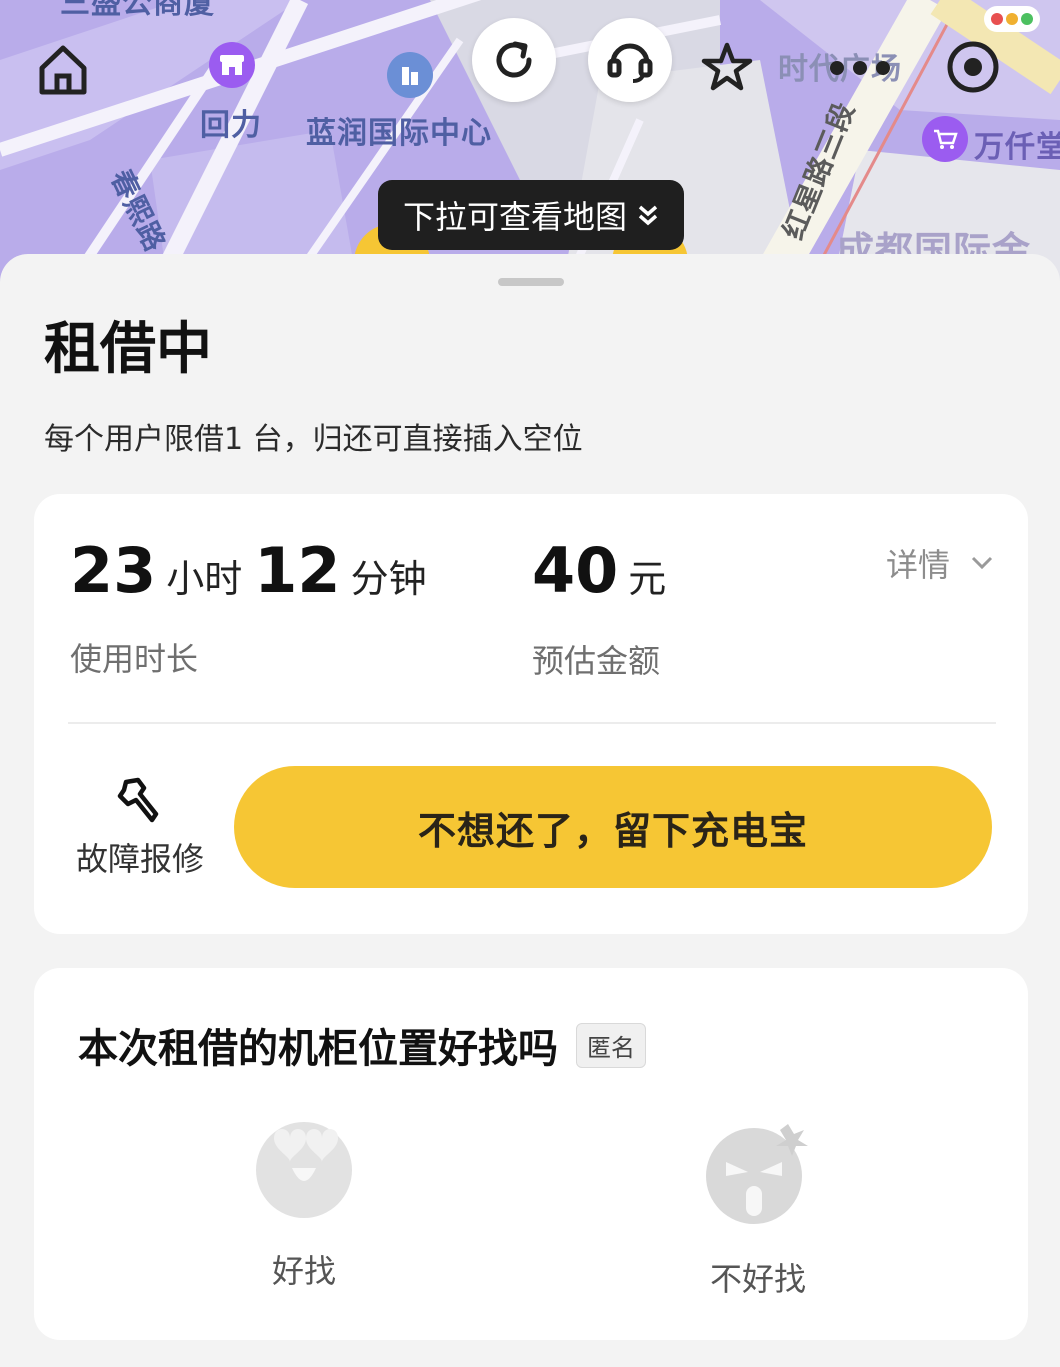 Image resolution: width=1060 pixels, height=1367 pixels. Describe the element at coordinates (596, 661) in the screenshot. I see `amount-label: 预估金额` at that location.